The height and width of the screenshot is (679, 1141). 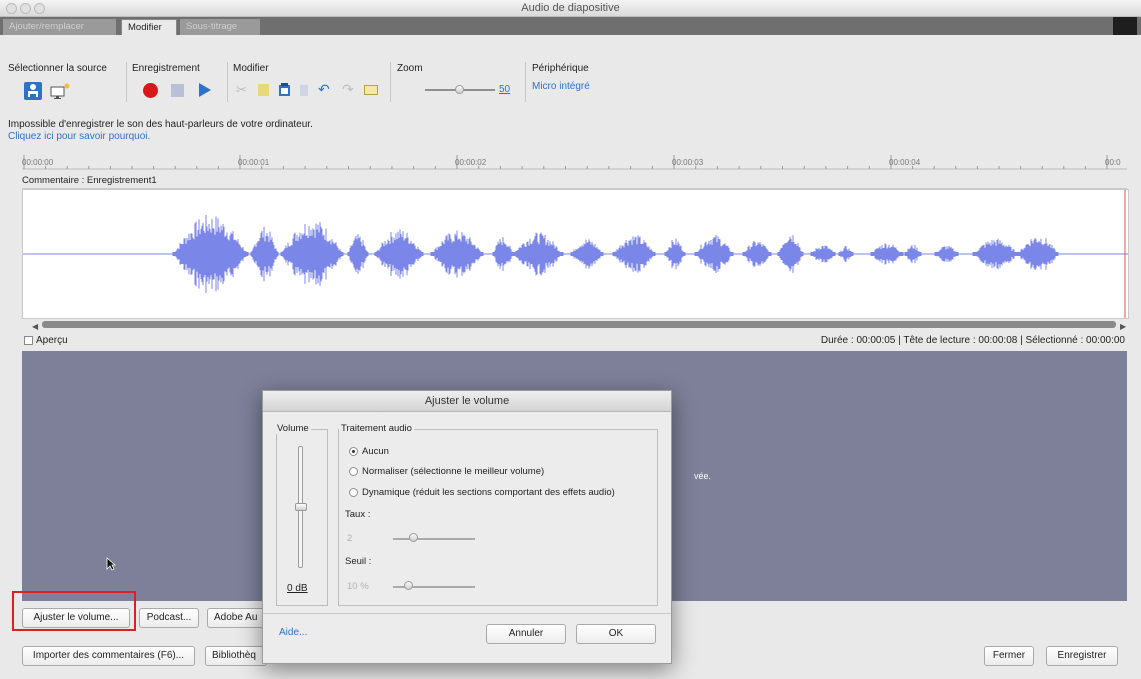 What do you see at coordinates (263, 90) in the screenshot?
I see `copy-icon` at bounding box center [263, 90].